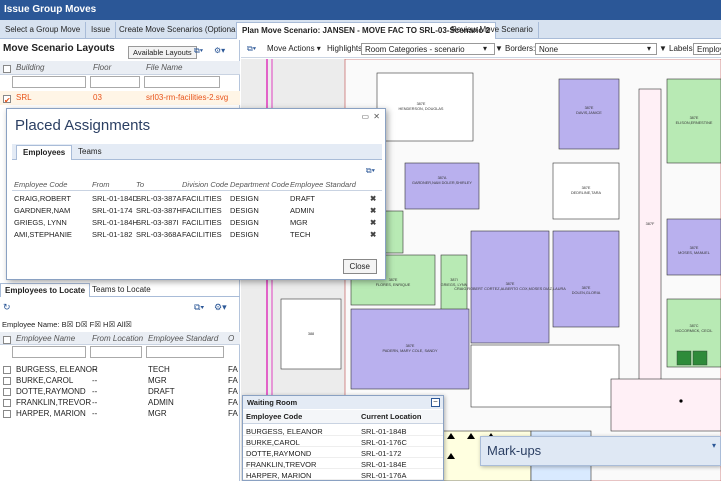 The width and height of the screenshot is (721, 481). Describe the element at coordinates (116, 352) in the screenshot. I see `etl-from-filter` at that location.